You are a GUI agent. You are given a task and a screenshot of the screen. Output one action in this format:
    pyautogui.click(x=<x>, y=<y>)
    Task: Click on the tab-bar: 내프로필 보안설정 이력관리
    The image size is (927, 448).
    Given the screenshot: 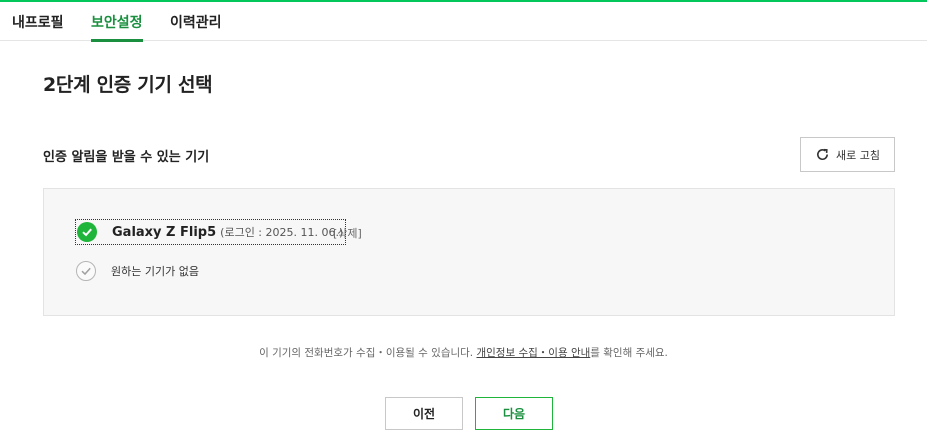 What is the action you would take?
    pyautogui.click(x=463, y=22)
    